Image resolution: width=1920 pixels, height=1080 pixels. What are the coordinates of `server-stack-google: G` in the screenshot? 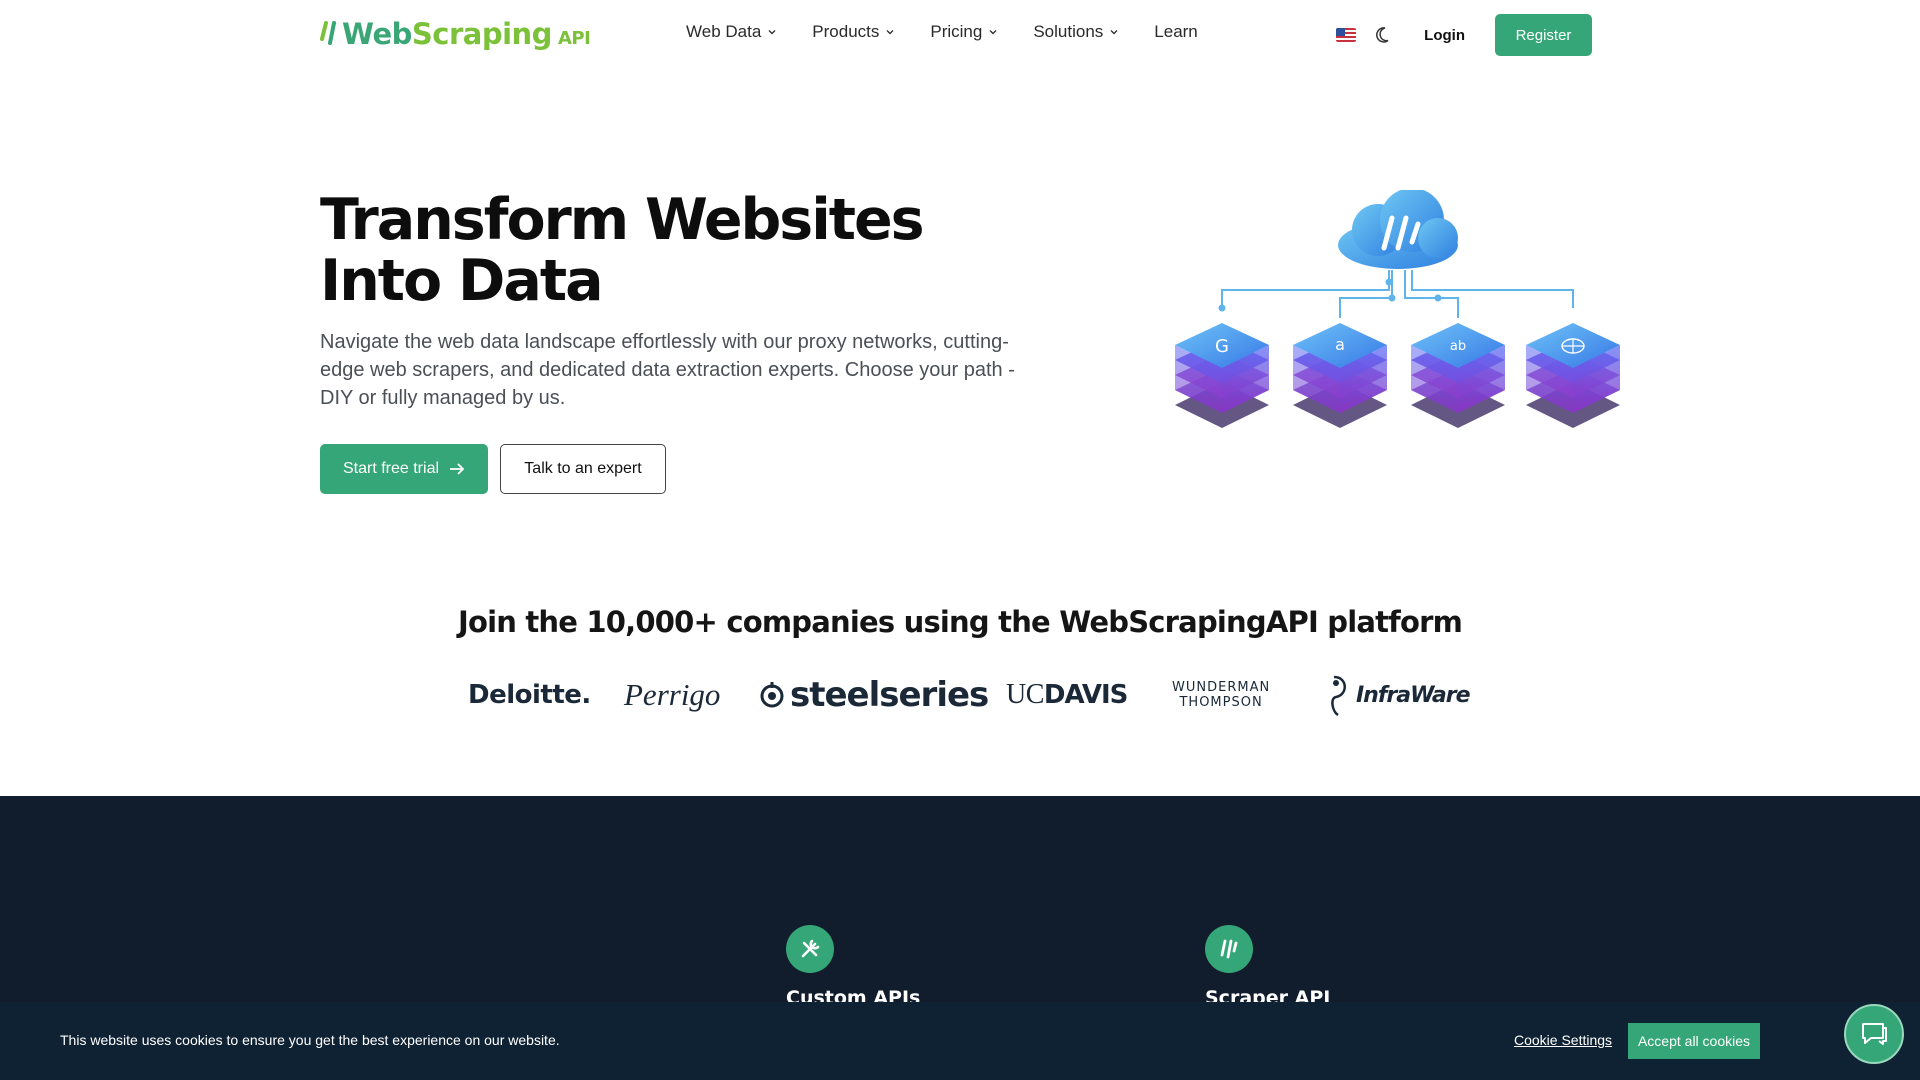 It's located at (1222, 375).